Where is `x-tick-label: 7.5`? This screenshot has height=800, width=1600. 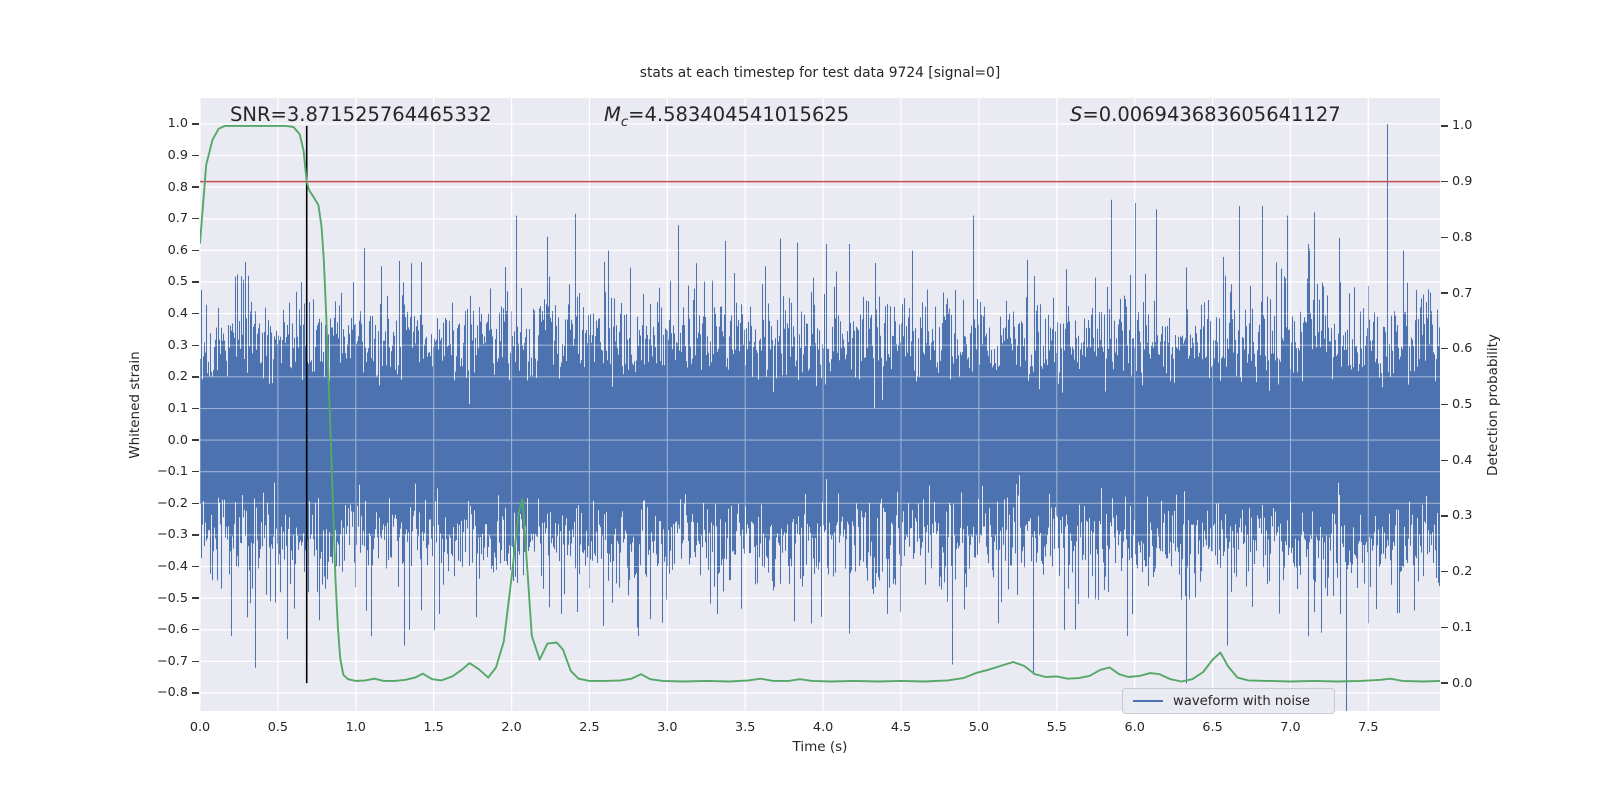
x-tick-label: 7.5 is located at coordinates (1368, 727).